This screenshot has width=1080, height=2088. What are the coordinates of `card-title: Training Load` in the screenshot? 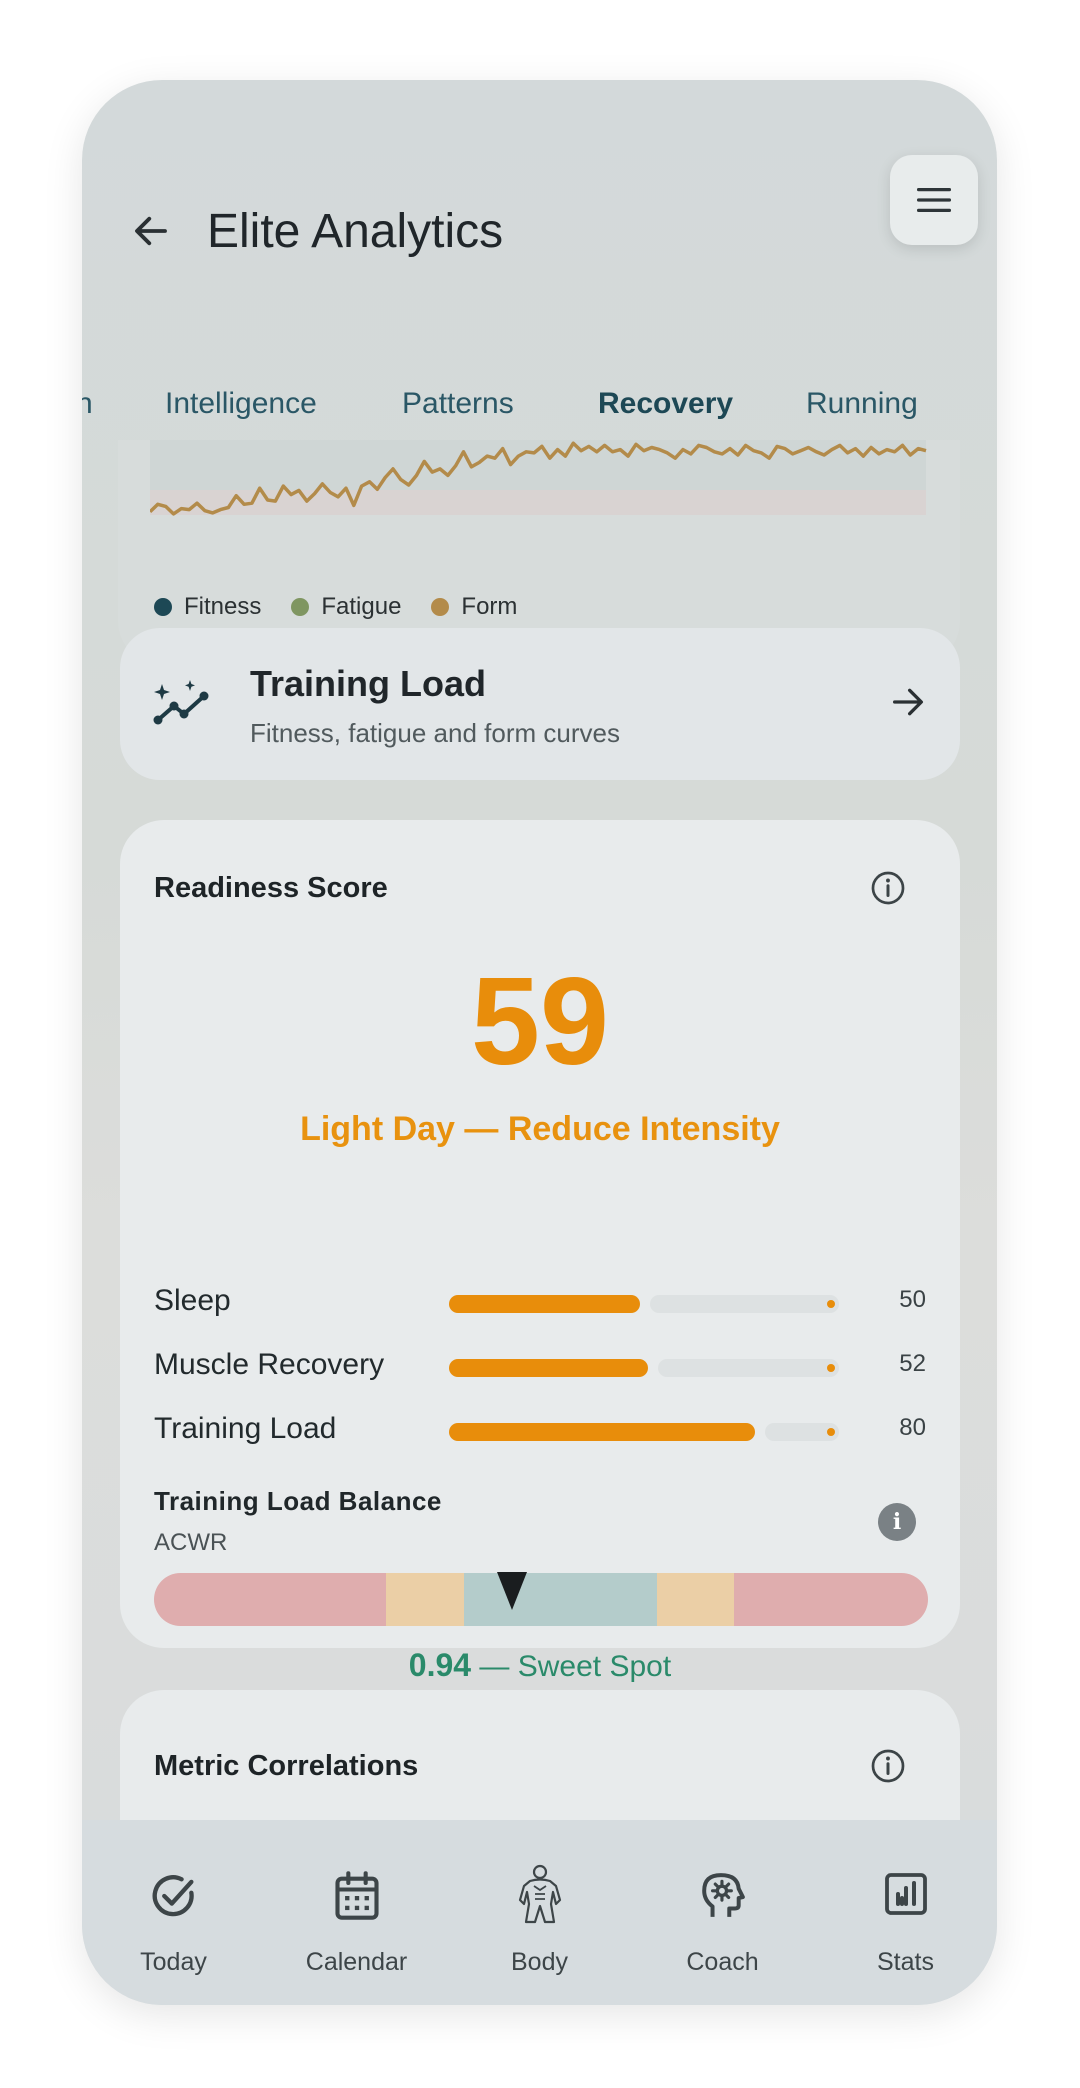 It's located at (368, 683).